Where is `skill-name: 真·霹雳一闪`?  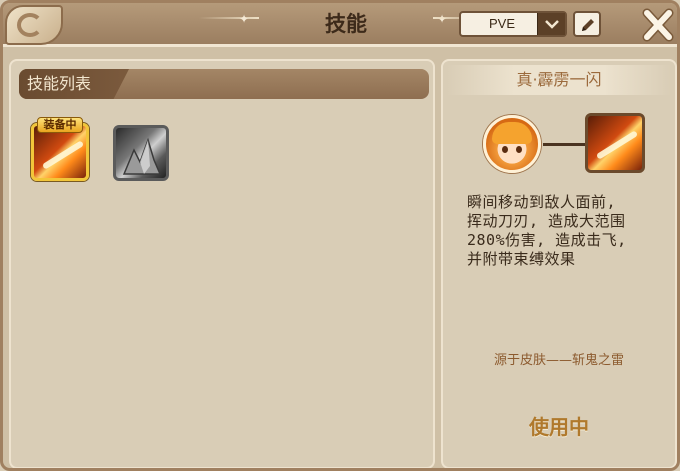 skill-name: 真·霹雳一闪 is located at coordinates (559, 80).